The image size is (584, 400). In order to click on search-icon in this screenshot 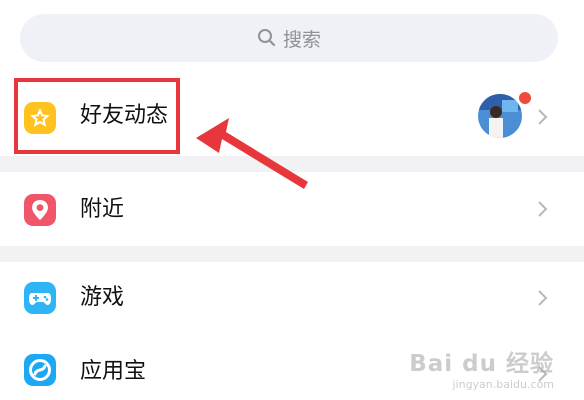, I will do `click(267, 38)`.